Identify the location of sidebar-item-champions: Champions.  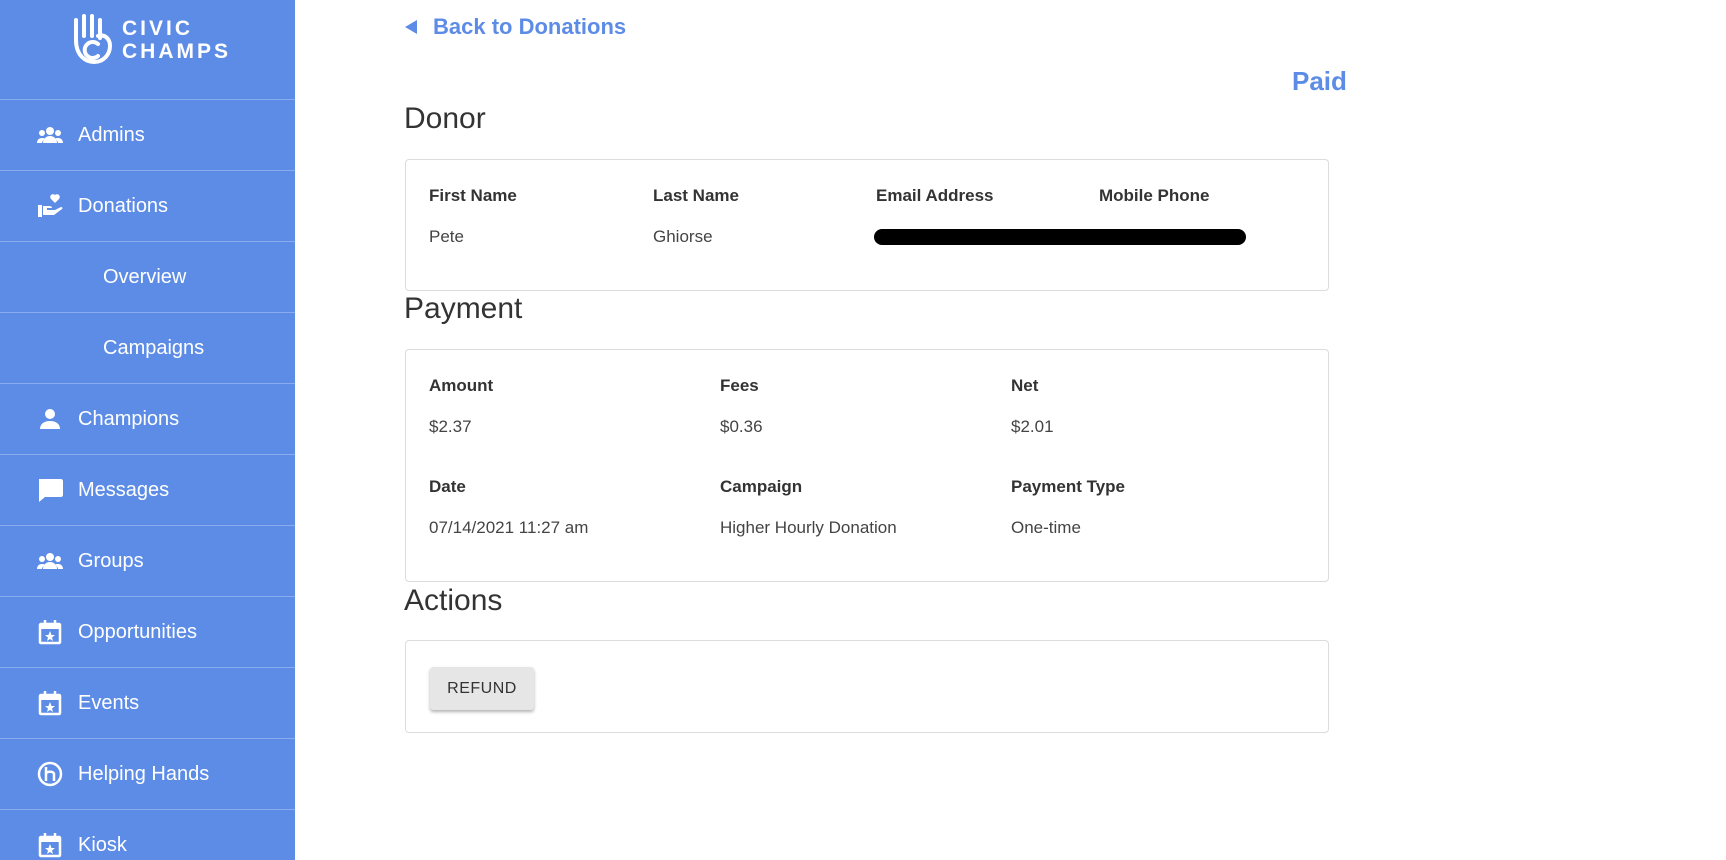
(147, 418).